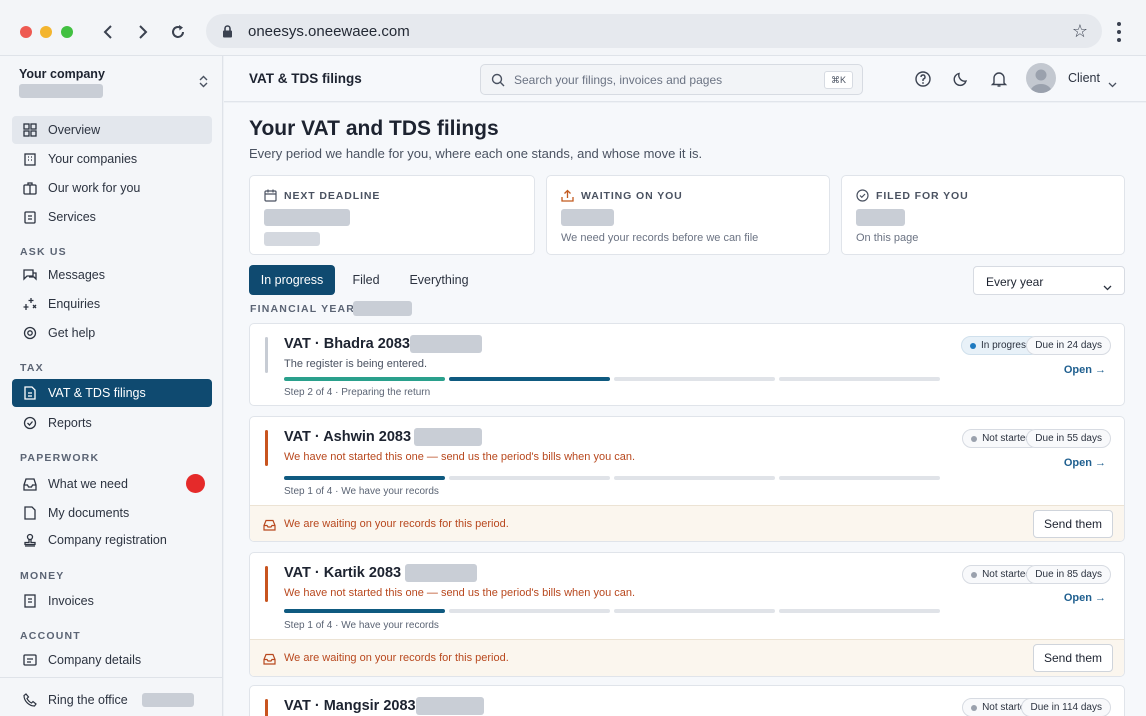  I want to click on phone-icon, so click(30, 700).